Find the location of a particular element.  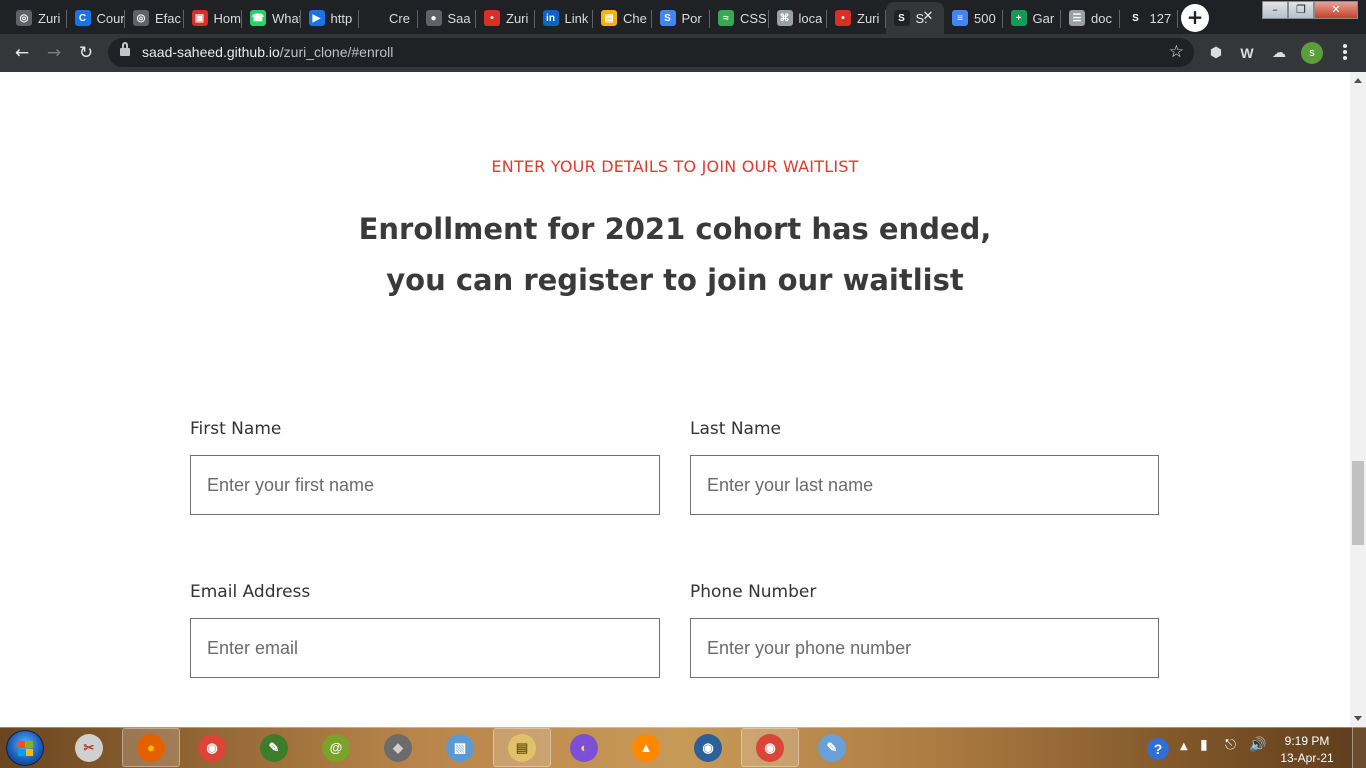

profile-avatar: s is located at coordinates (1312, 53).